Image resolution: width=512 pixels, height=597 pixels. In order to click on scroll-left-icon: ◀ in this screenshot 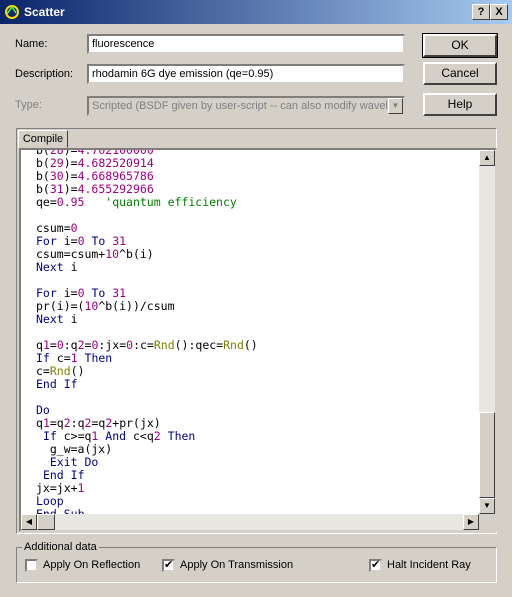, I will do `click(29, 522)`.